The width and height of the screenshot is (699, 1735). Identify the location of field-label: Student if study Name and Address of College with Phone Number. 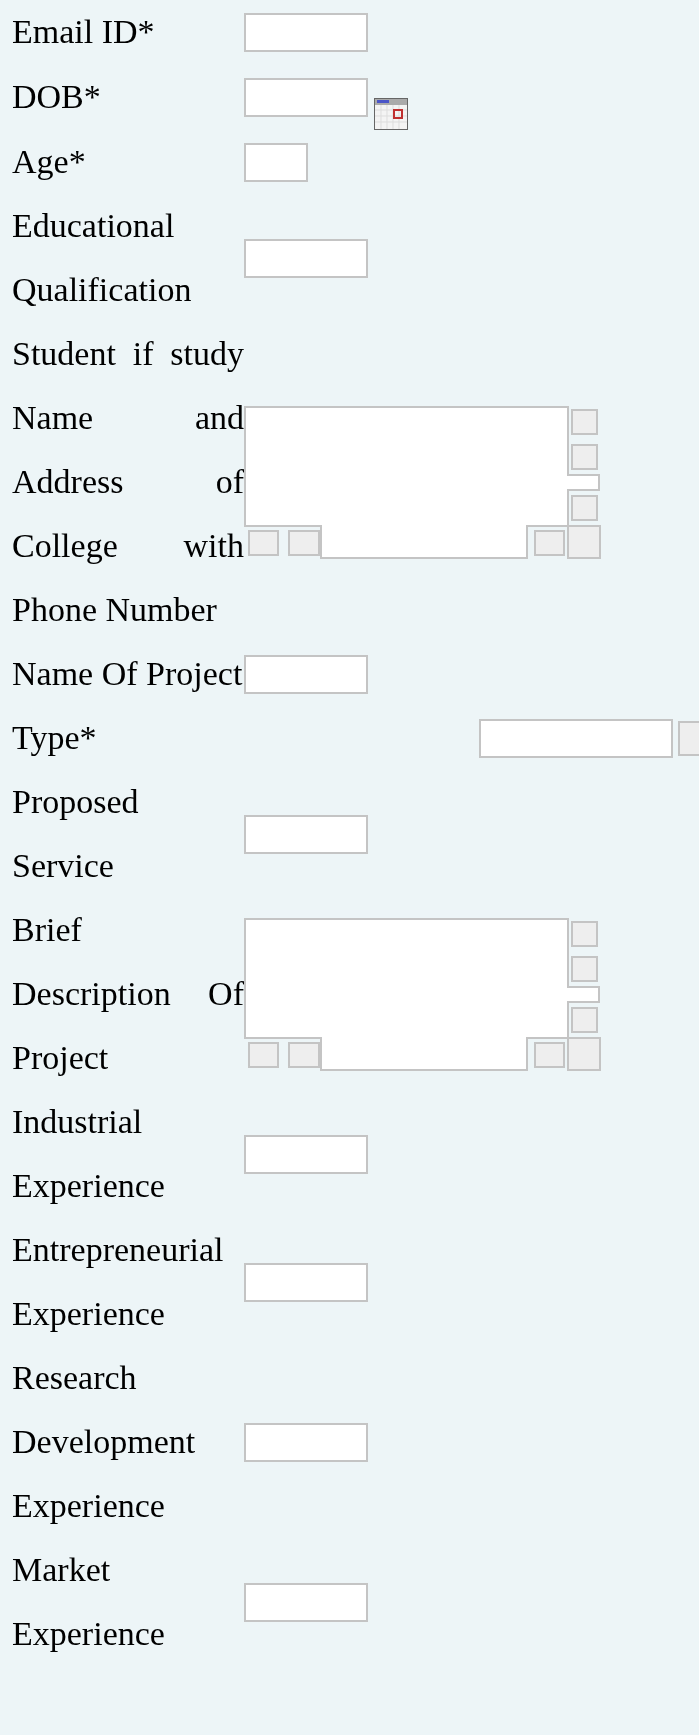
(128, 482).